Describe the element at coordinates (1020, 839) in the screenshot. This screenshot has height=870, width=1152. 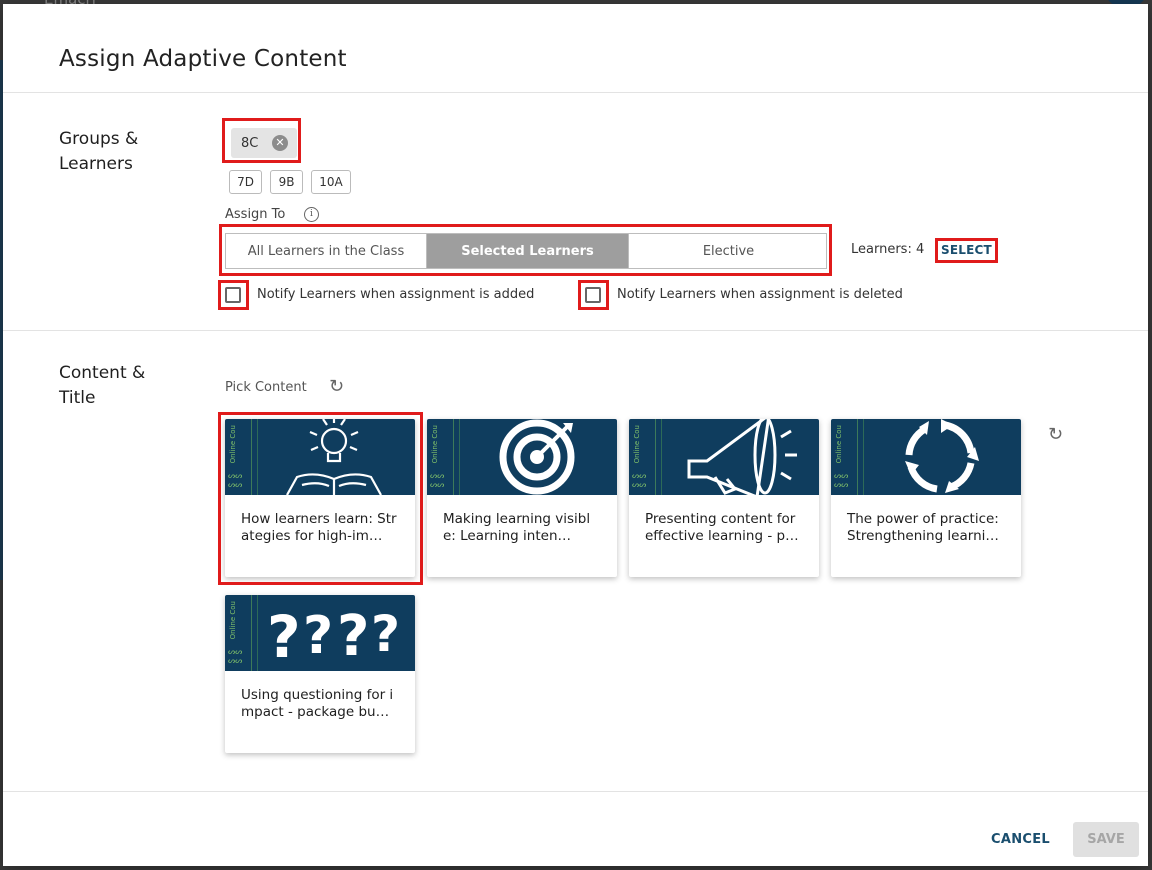
I see `cancel-button: CANCEL` at that location.